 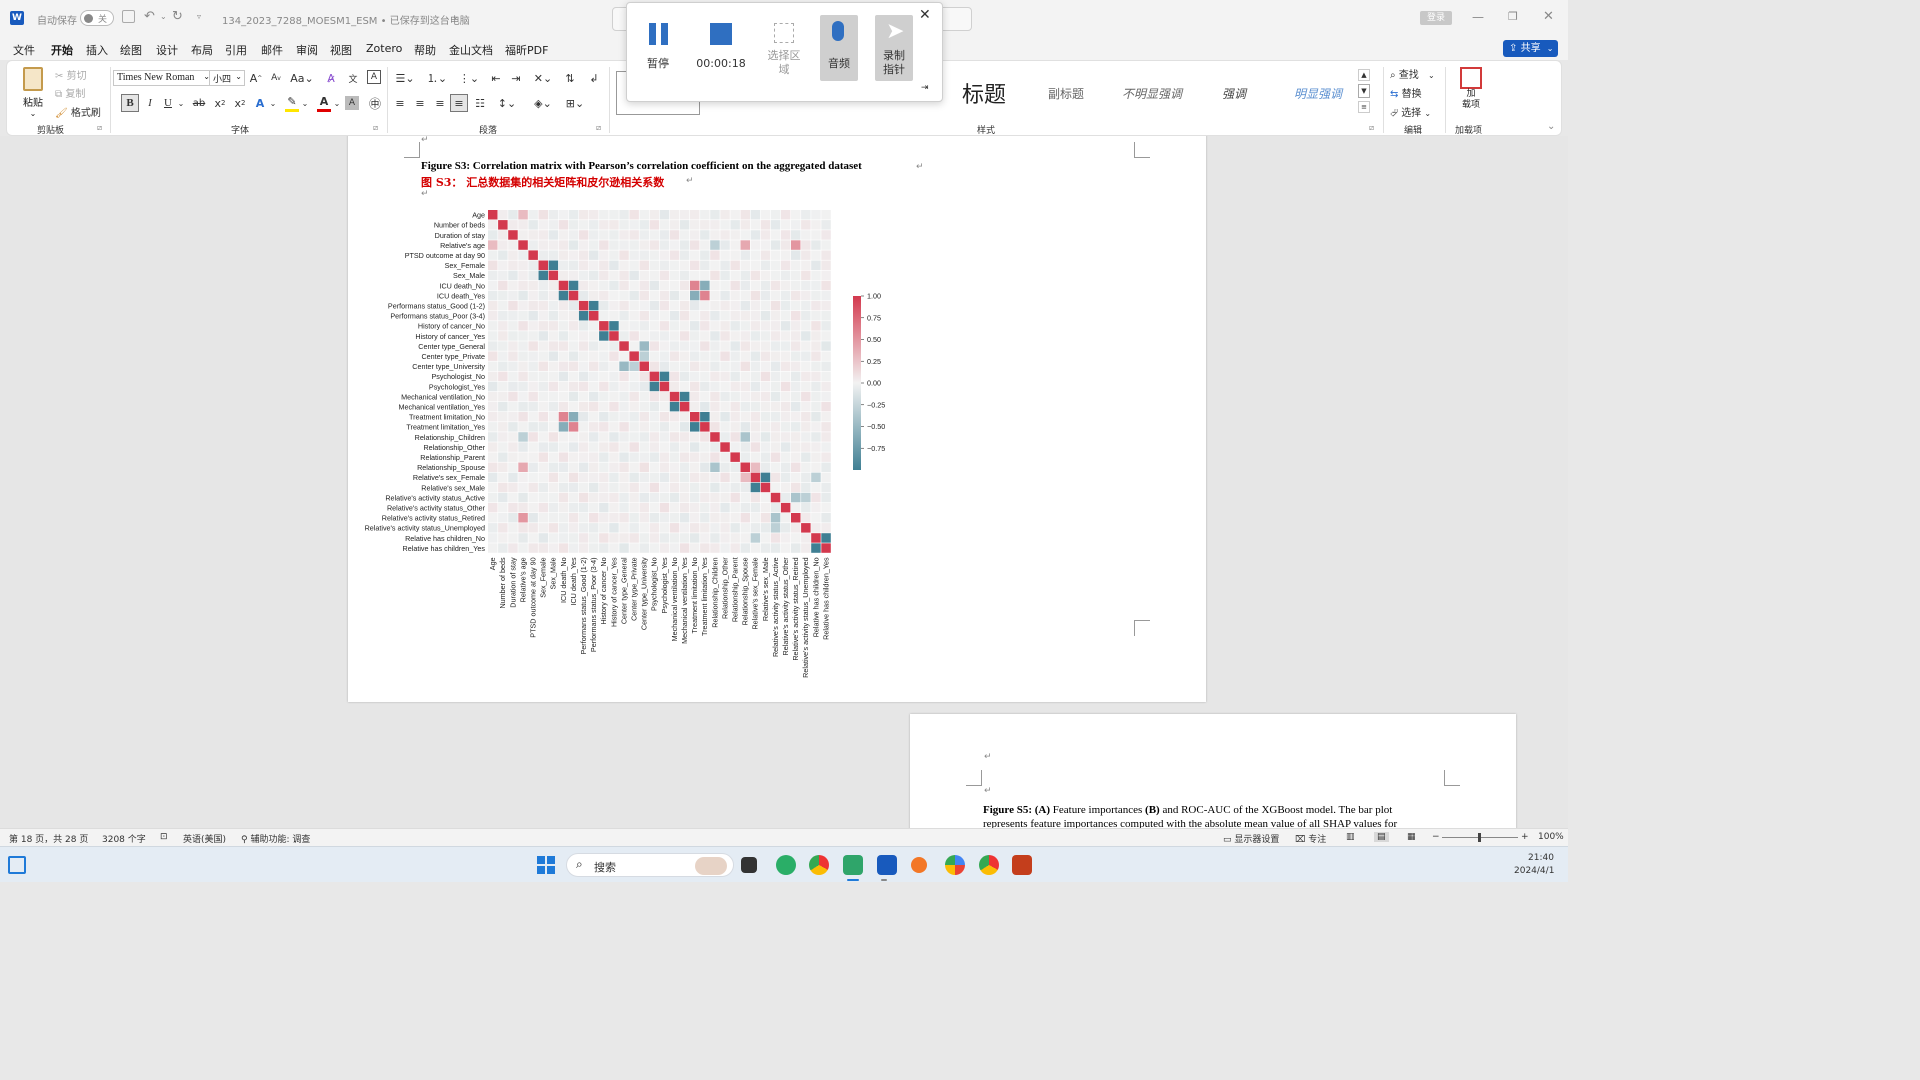 What do you see at coordinates (150, 103) in the screenshot?
I see `italic-icon: I` at bounding box center [150, 103].